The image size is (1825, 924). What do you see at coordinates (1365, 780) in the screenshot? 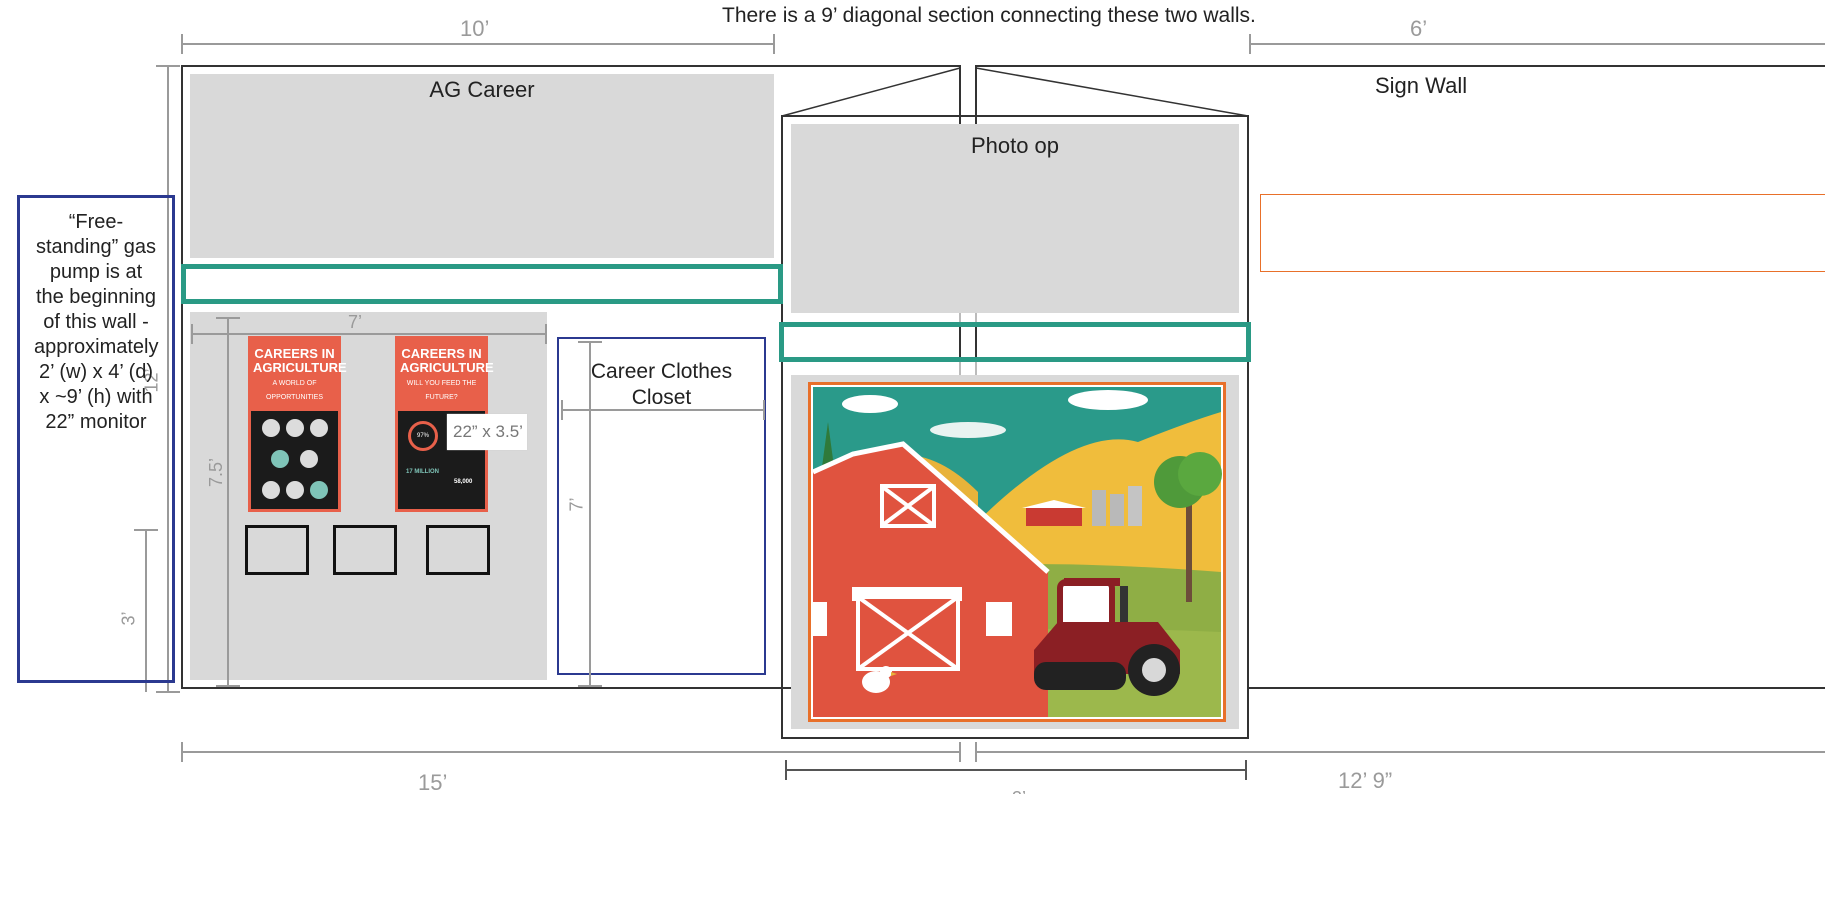
I see `dim-bottom-right: 12’ 9”` at bounding box center [1365, 780].